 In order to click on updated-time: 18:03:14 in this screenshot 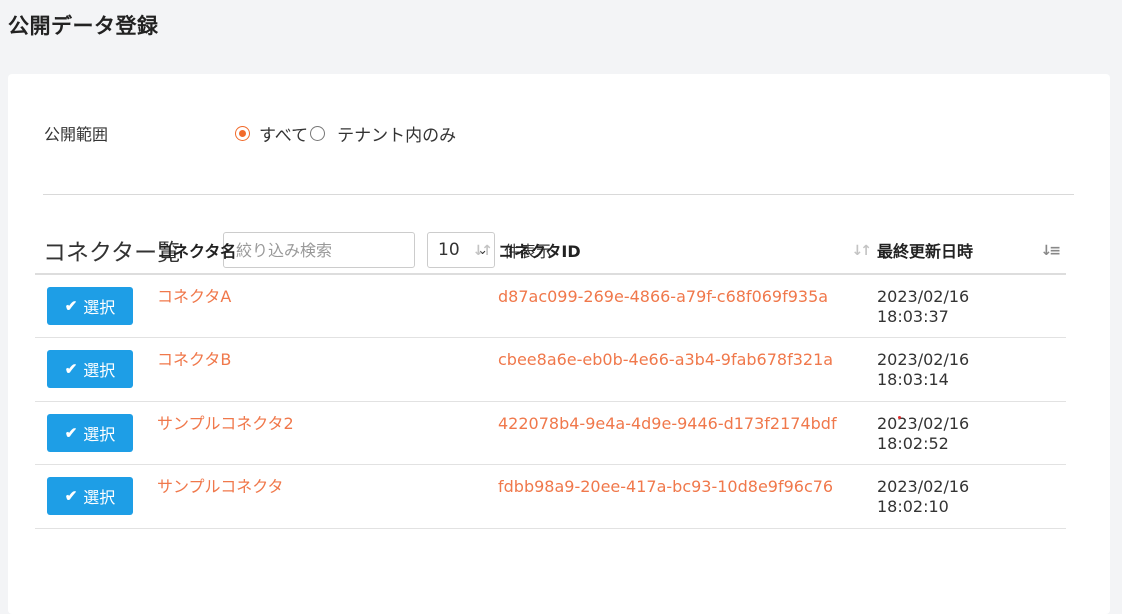, I will do `click(913, 379)`.